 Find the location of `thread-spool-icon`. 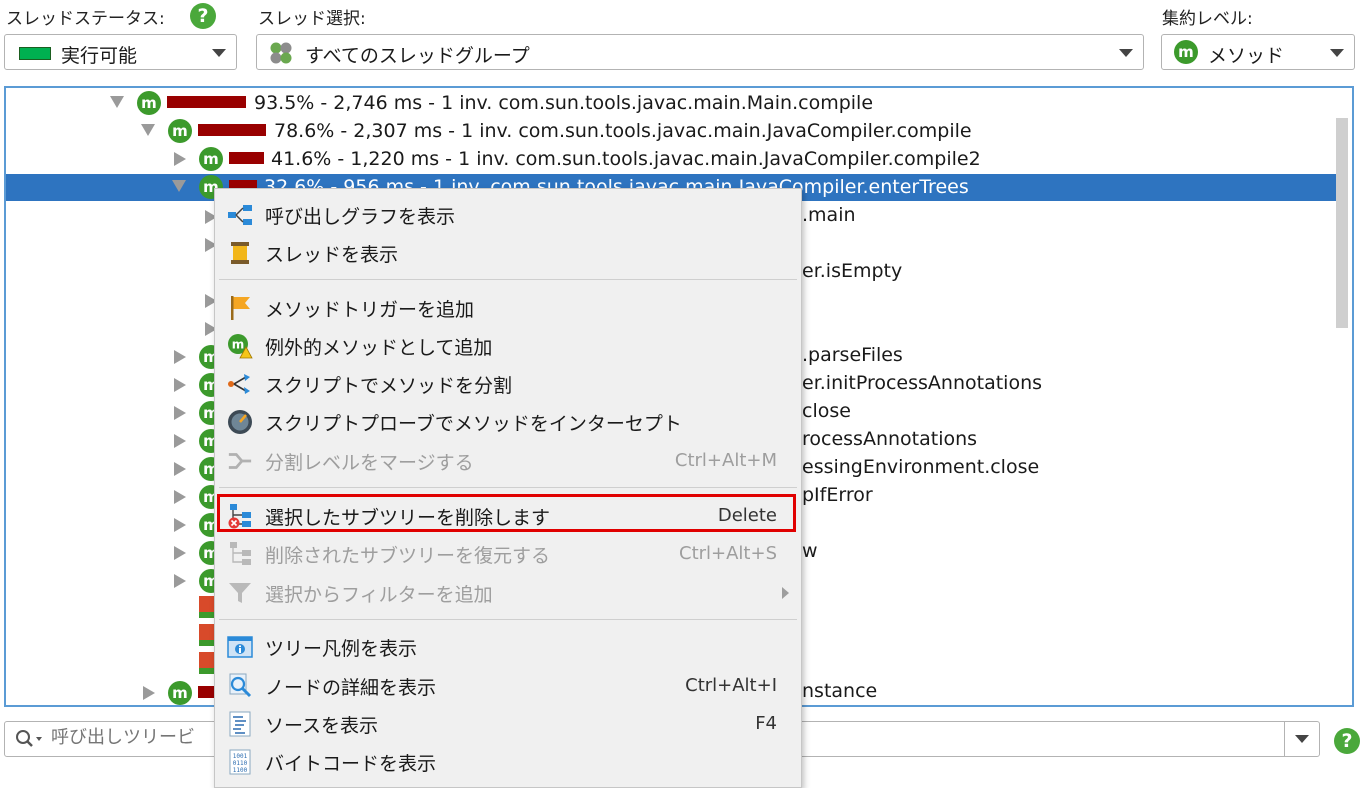

thread-spool-icon is located at coordinates (240, 253).